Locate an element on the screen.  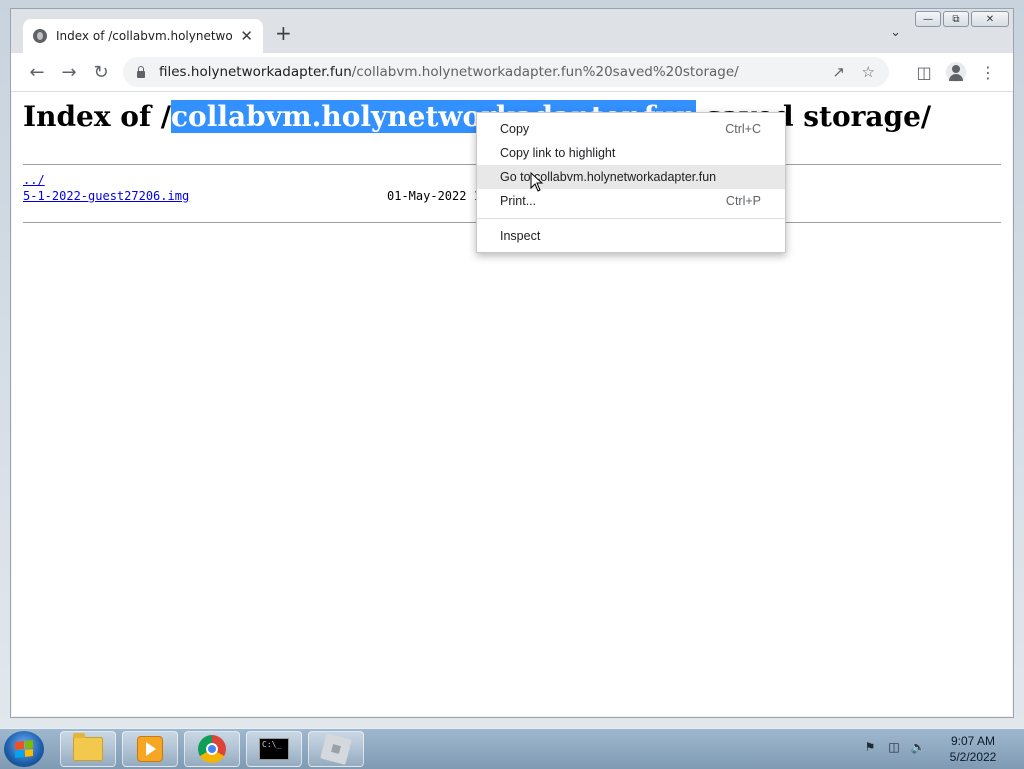
clock: 9:07 AM 5/2/2022 is located at coordinates (973, 749).